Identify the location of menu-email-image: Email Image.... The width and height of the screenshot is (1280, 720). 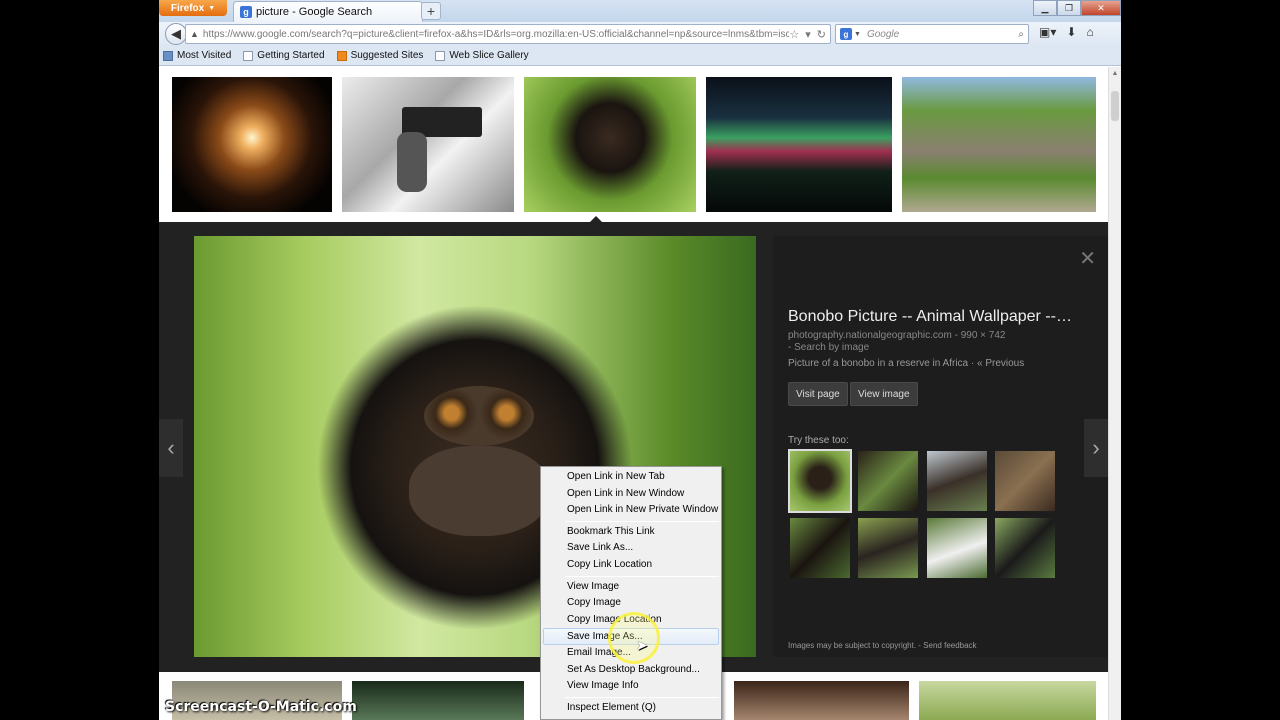
(631, 653).